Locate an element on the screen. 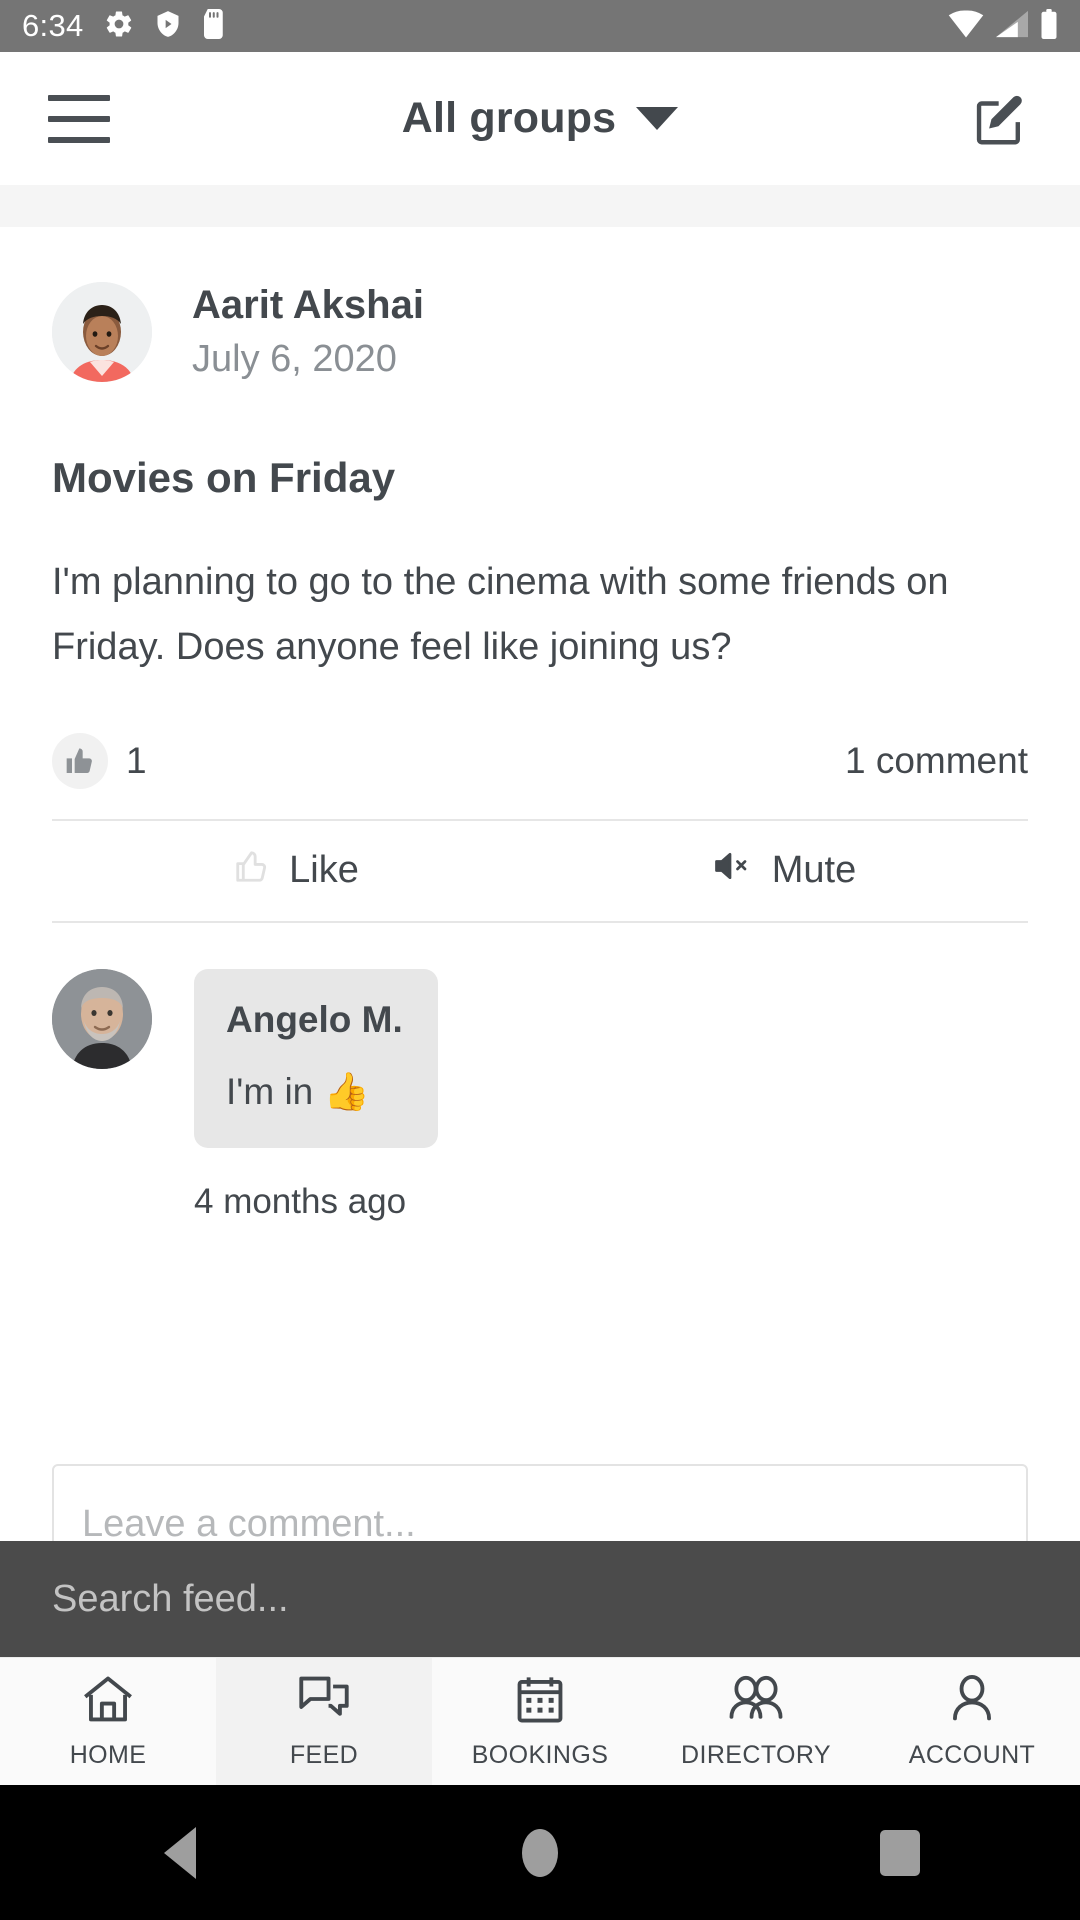  post-meta: Aarit Akshai July 6, 2020 is located at coordinates (308, 332).